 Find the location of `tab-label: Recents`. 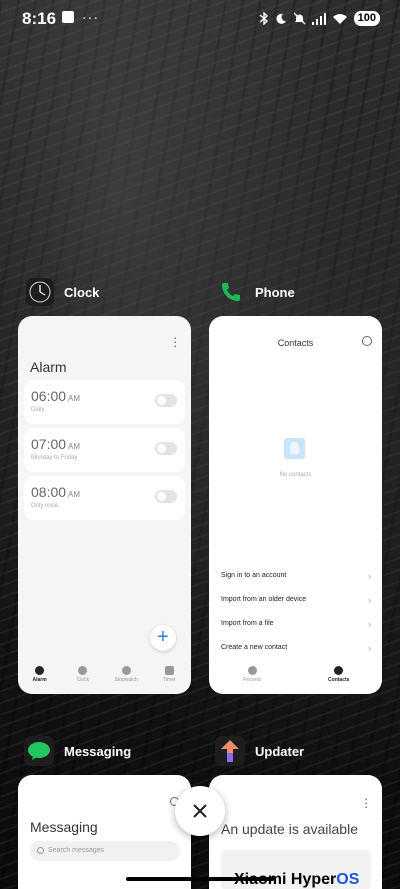

tab-label: Recents is located at coordinates (252, 680).